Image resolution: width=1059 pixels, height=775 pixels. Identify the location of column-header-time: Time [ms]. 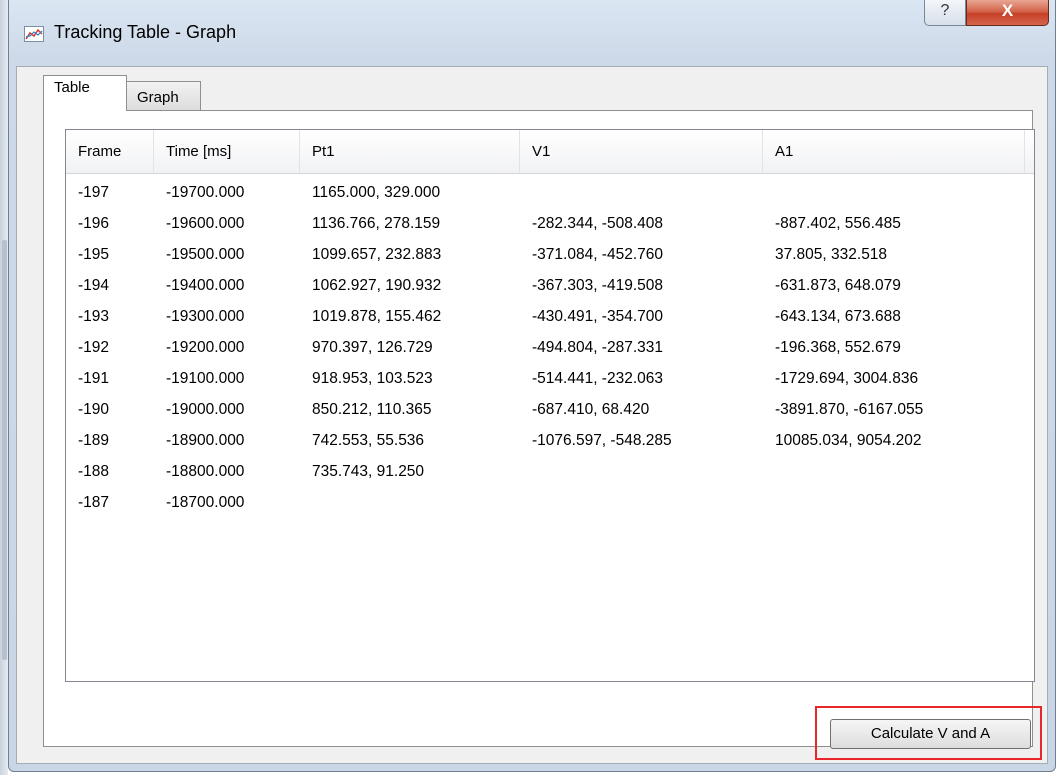
(227, 151).